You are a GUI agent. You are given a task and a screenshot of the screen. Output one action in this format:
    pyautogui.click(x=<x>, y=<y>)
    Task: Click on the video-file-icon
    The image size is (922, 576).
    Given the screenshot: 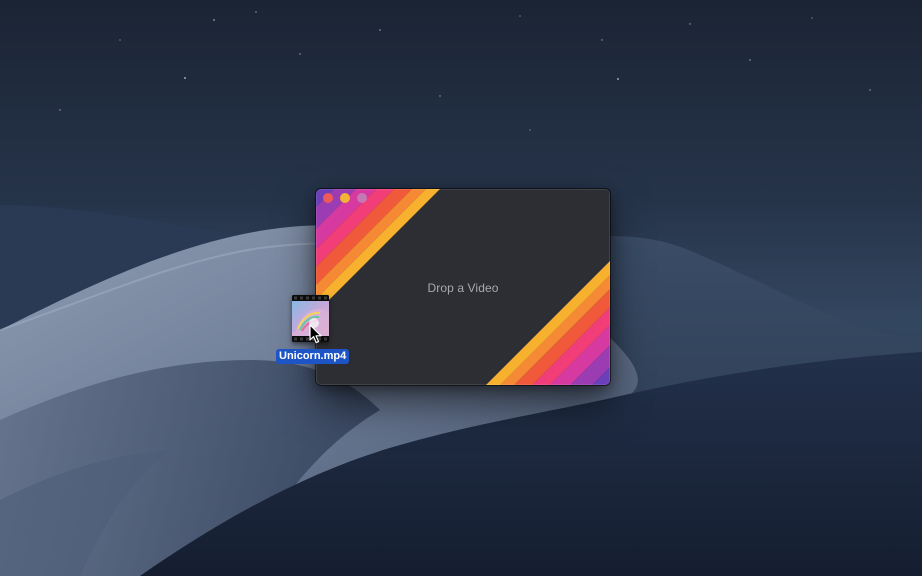 What is the action you would take?
    pyautogui.click(x=310, y=318)
    